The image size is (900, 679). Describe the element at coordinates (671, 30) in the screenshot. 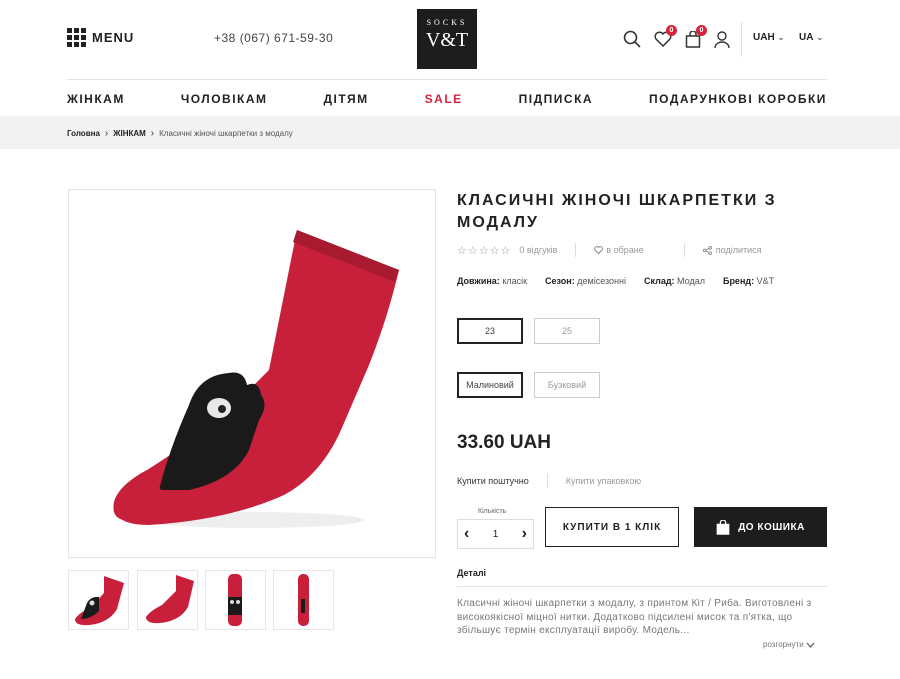

I see `wishlist-count-badge: 0` at that location.